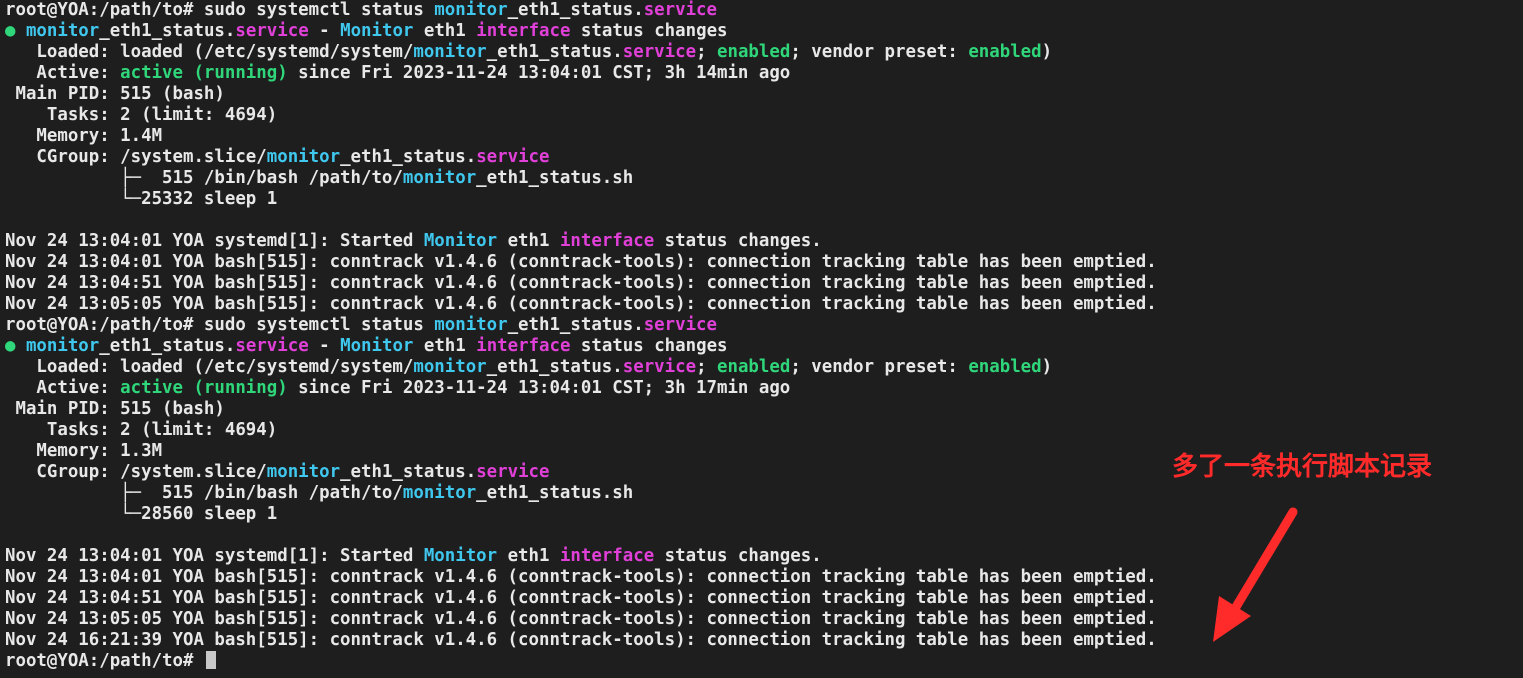 Image resolution: width=1523 pixels, height=678 pixels. What do you see at coordinates (15, 346) in the screenshot?
I see `terminal-text: ●` at bounding box center [15, 346].